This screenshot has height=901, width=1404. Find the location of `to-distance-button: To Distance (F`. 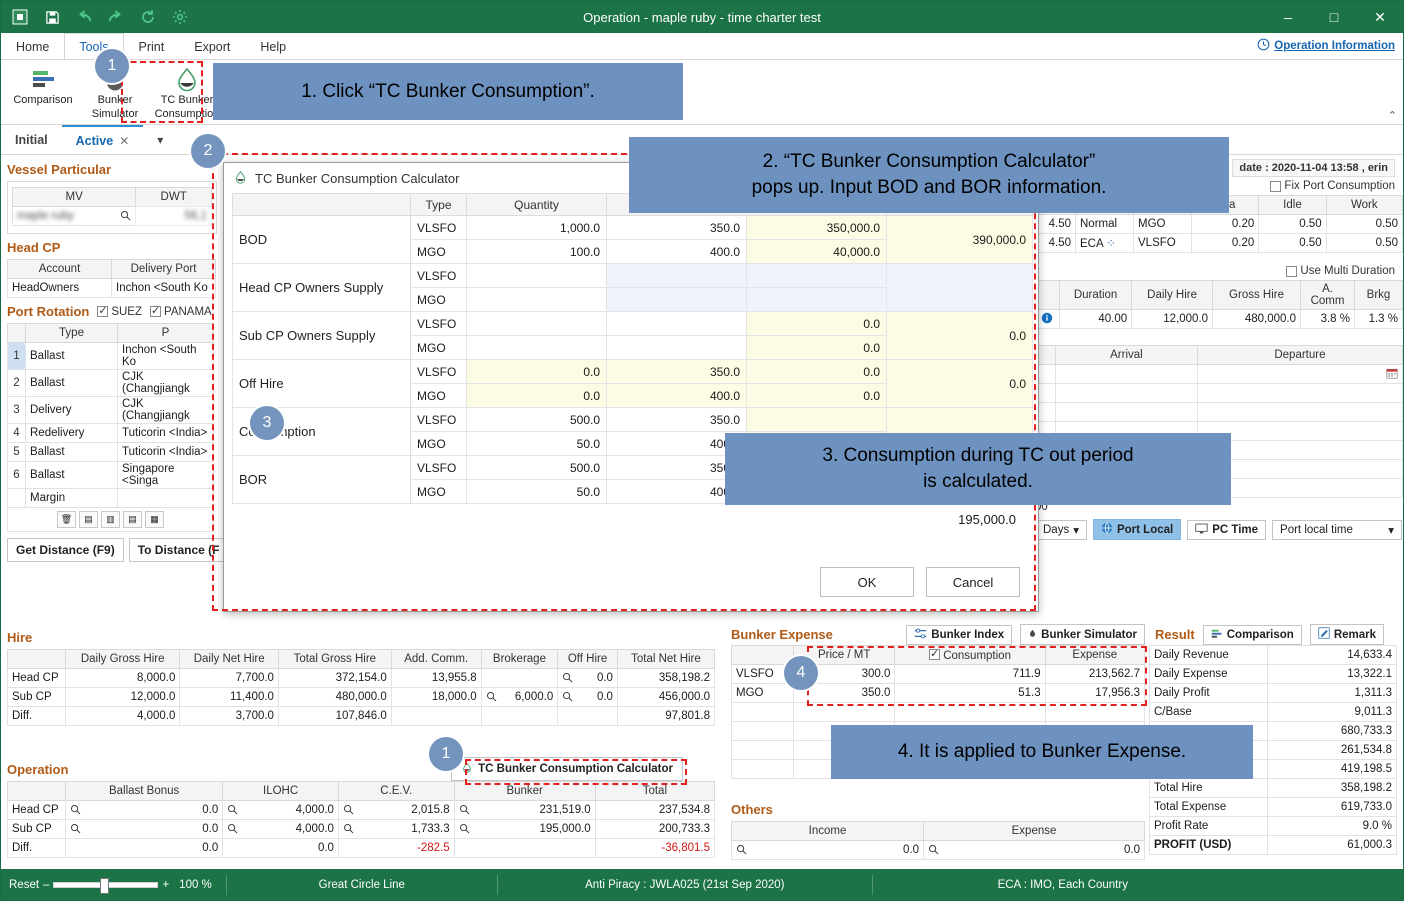

to-distance-button: To Distance (F is located at coordinates (175, 550).